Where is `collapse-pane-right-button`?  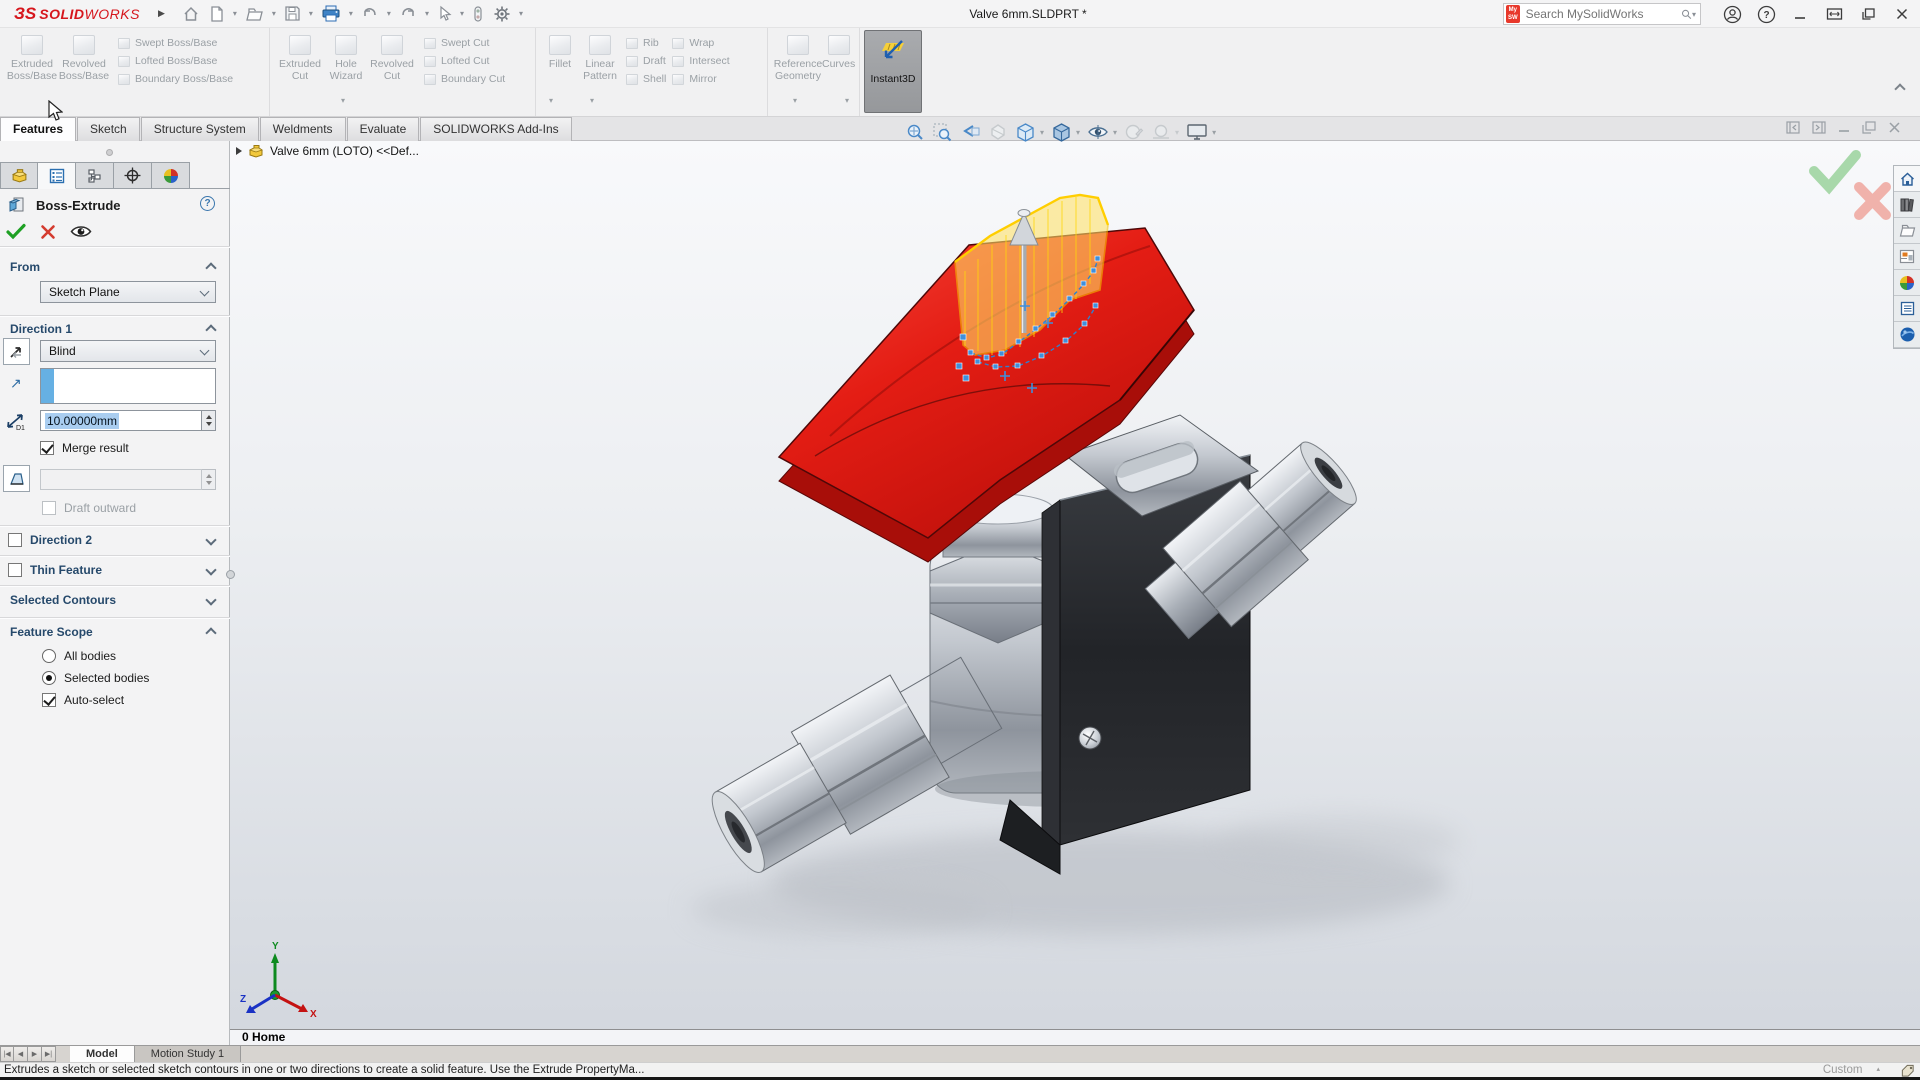 collapse-pane-right-button is located at coordinates (1819, 127).